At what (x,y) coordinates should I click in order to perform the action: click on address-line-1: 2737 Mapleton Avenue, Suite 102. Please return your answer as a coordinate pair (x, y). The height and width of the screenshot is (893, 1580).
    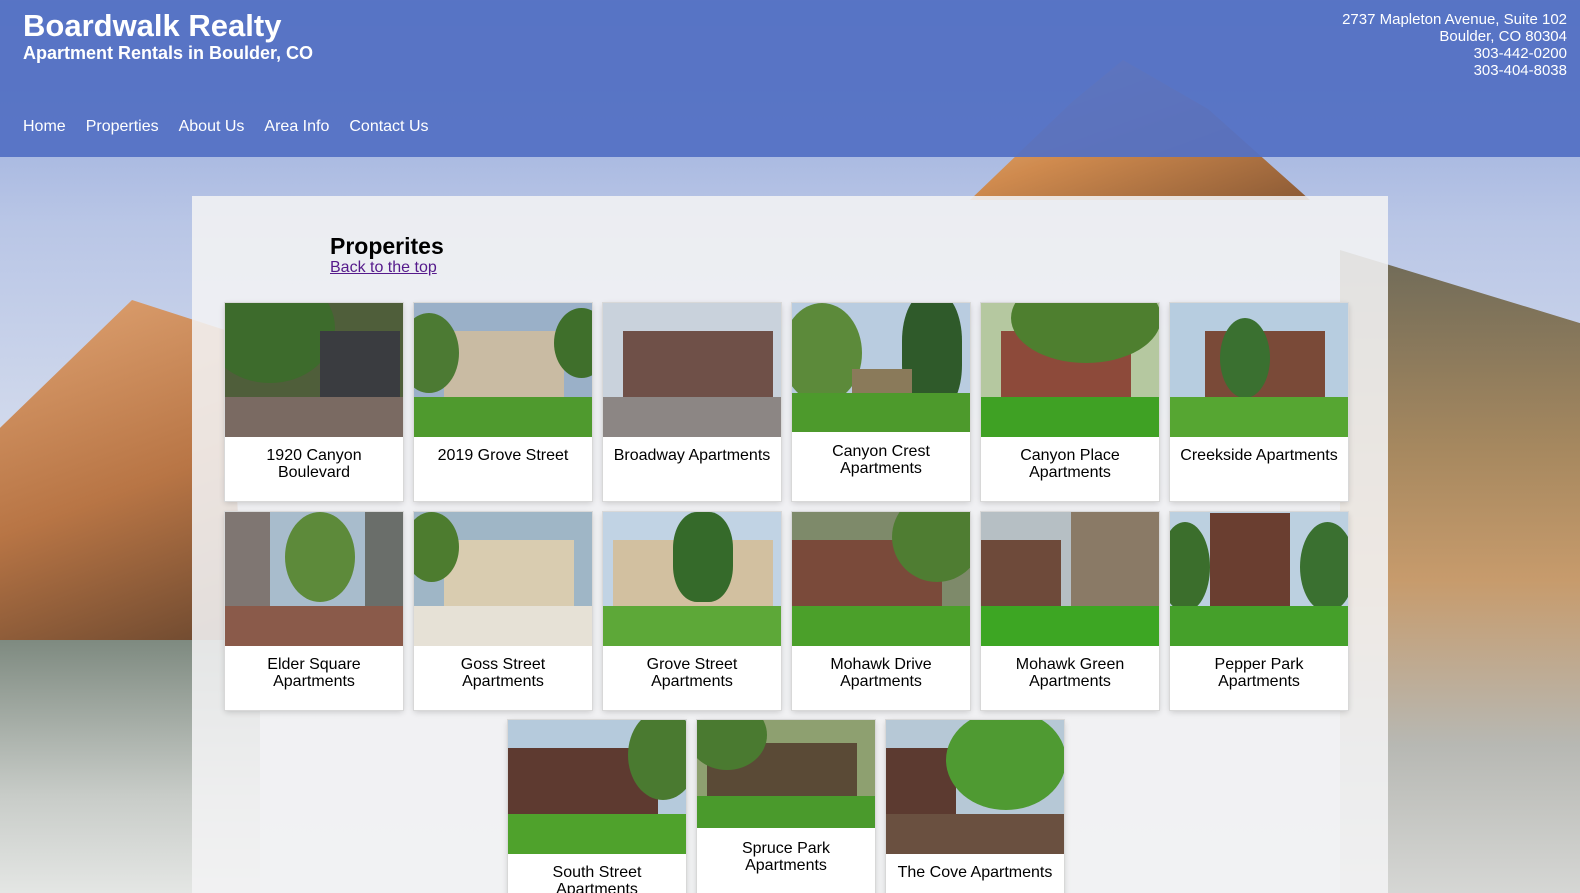
    Looking at the image, I should click on (1454, 19).